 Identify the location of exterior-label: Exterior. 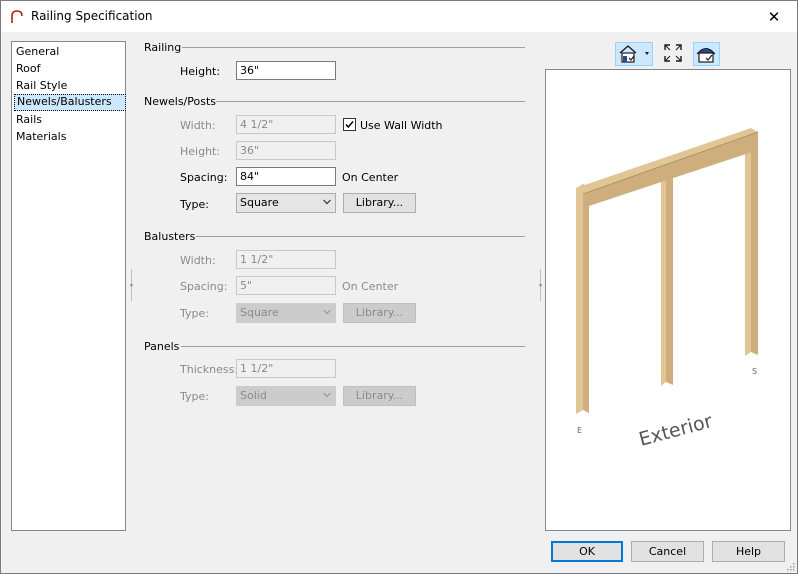
(676, 430).